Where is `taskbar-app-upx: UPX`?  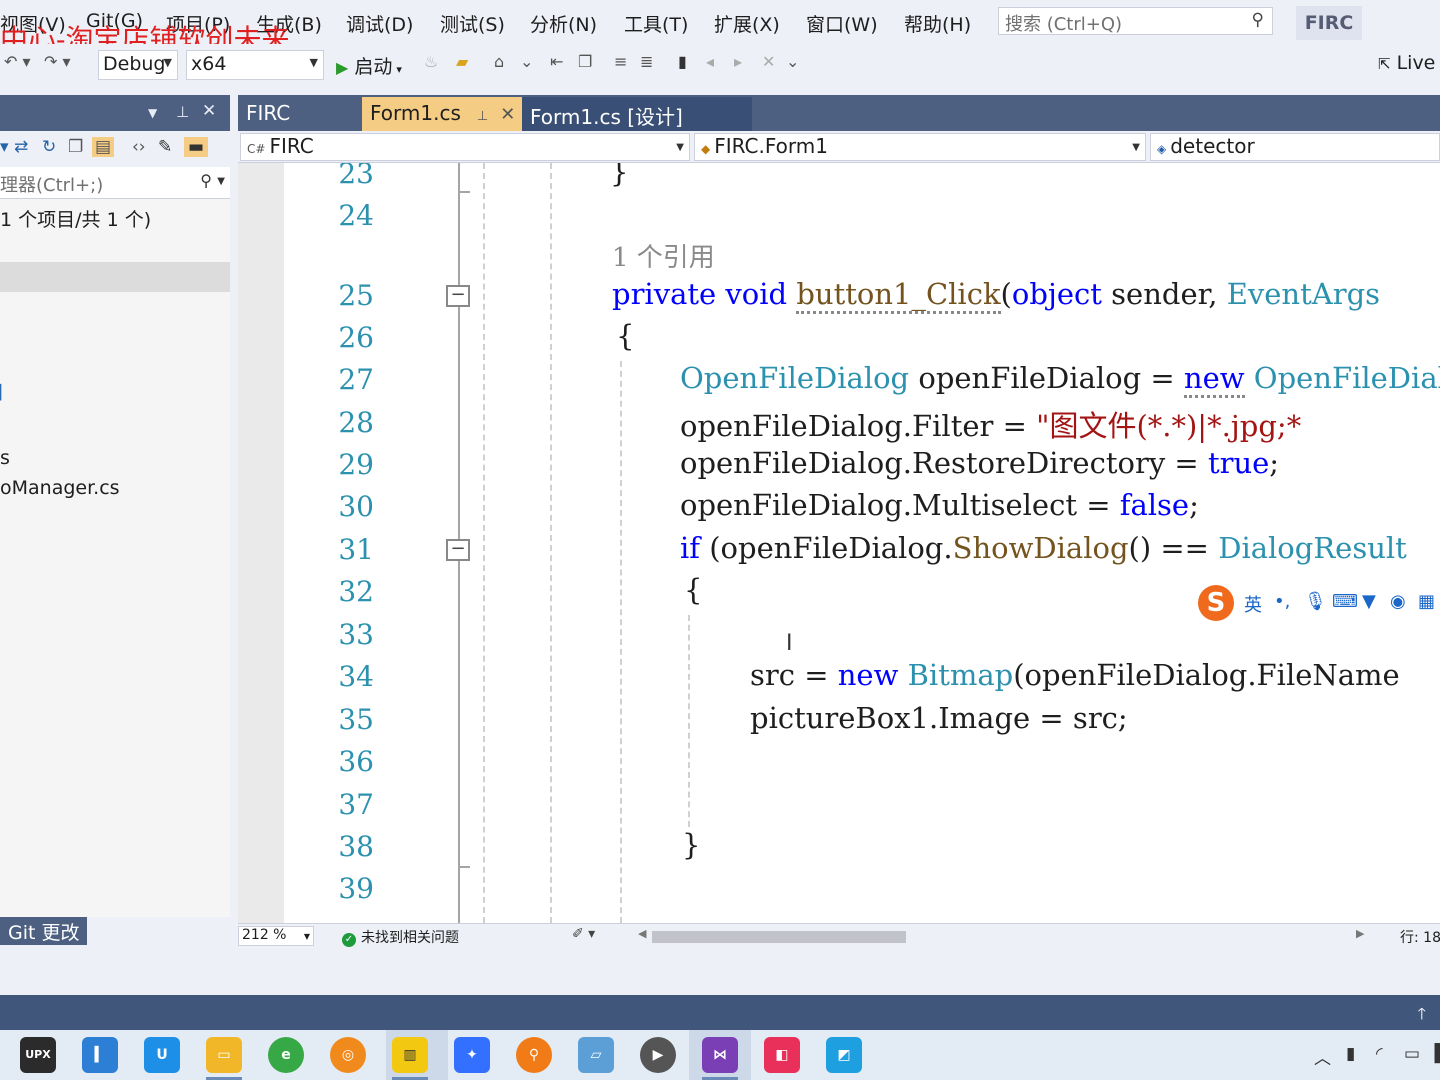 taskbar-app-upx: UPX is located at coordinates (38, 1055).